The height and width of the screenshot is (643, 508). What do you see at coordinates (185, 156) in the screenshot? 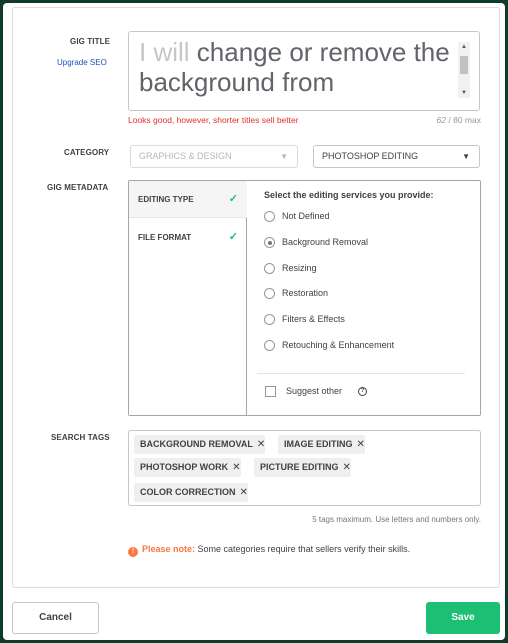
I see `category-value: GRAPHICS & DESIGN` at bounding box center [185, 156].